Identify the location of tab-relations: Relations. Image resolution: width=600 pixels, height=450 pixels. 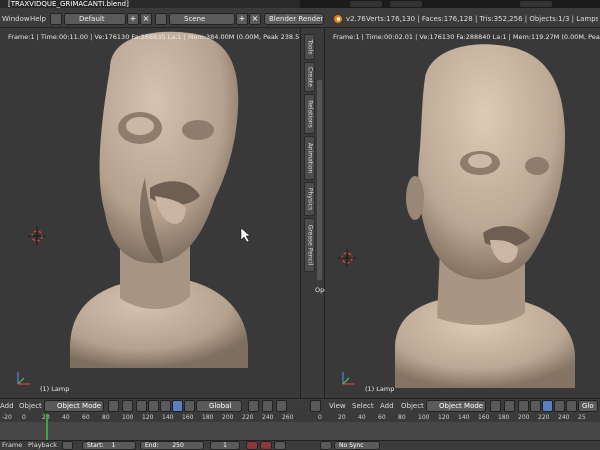
(309, 114).